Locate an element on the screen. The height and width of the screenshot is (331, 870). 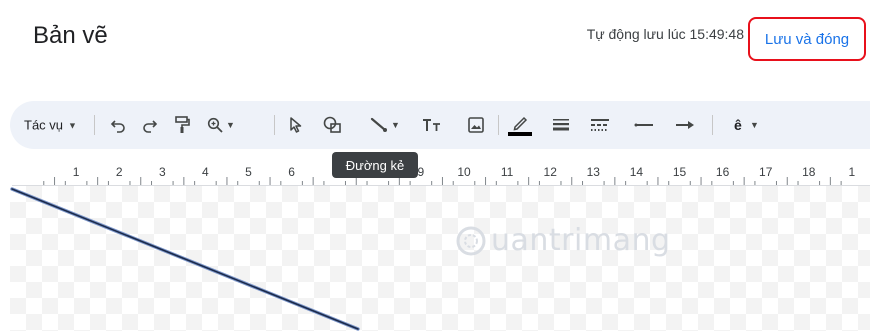
ruler-label: 12 is located at coordinates (551, 172).